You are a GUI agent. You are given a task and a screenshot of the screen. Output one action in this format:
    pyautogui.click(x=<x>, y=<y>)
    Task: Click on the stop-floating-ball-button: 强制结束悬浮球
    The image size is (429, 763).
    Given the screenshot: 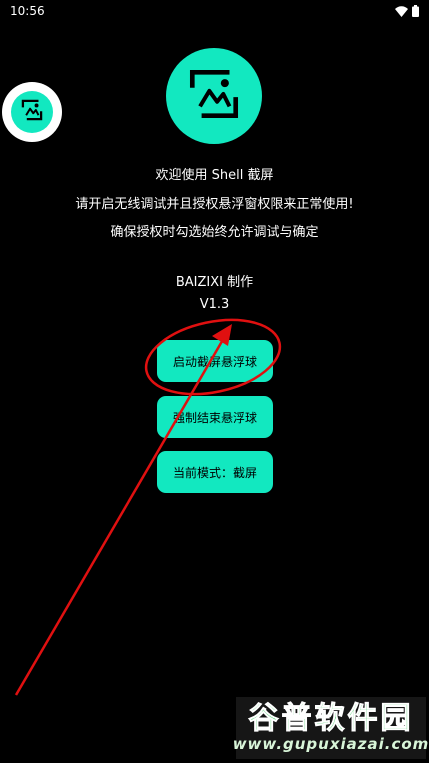 What is the action you would take?
    pyautogui.click(x=215, y=417)
    